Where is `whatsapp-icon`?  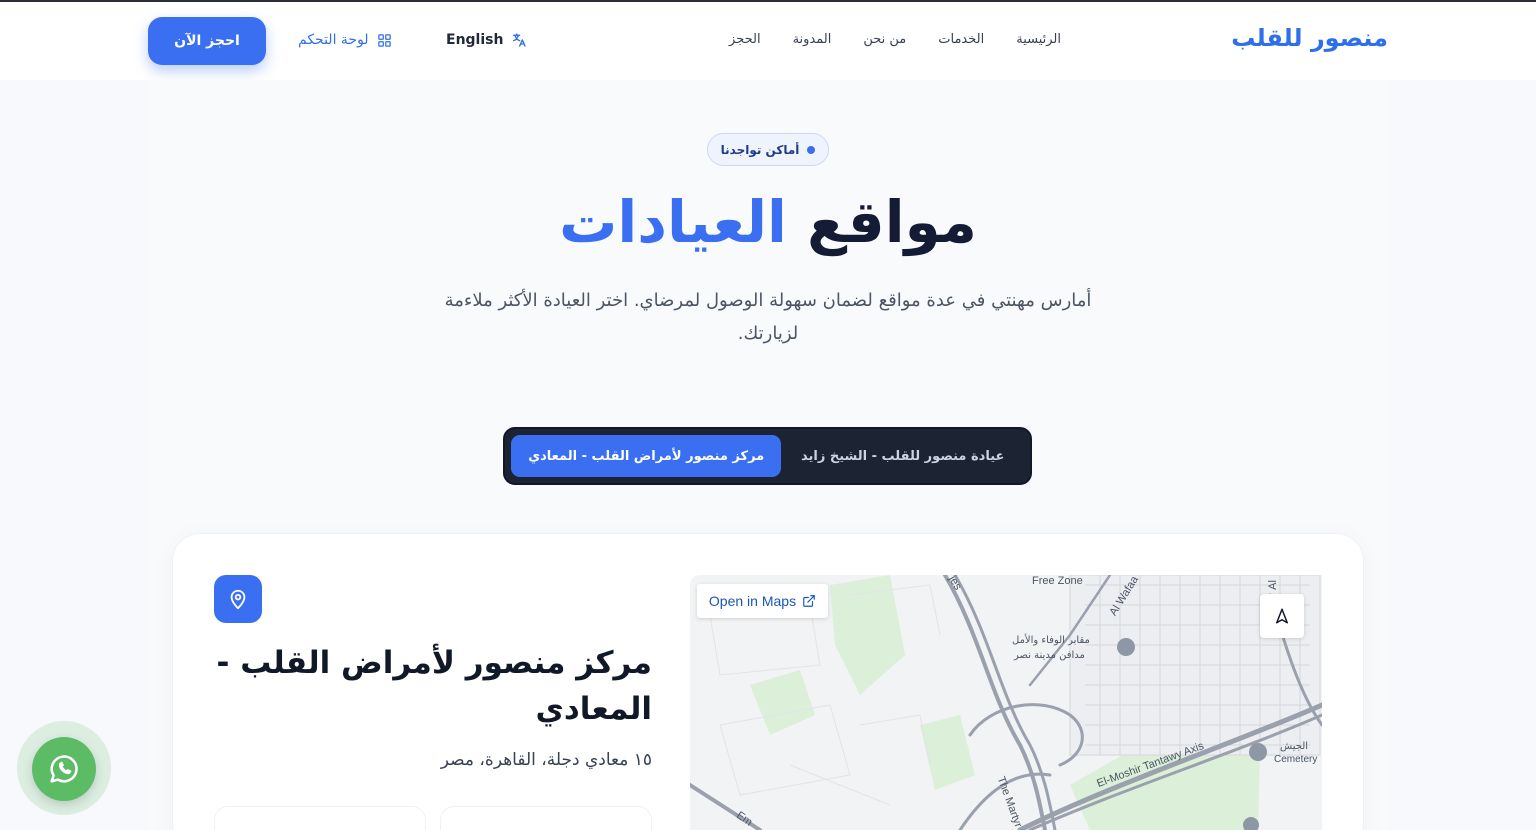
whatsapp-icon is located at coordinates (64, 769).